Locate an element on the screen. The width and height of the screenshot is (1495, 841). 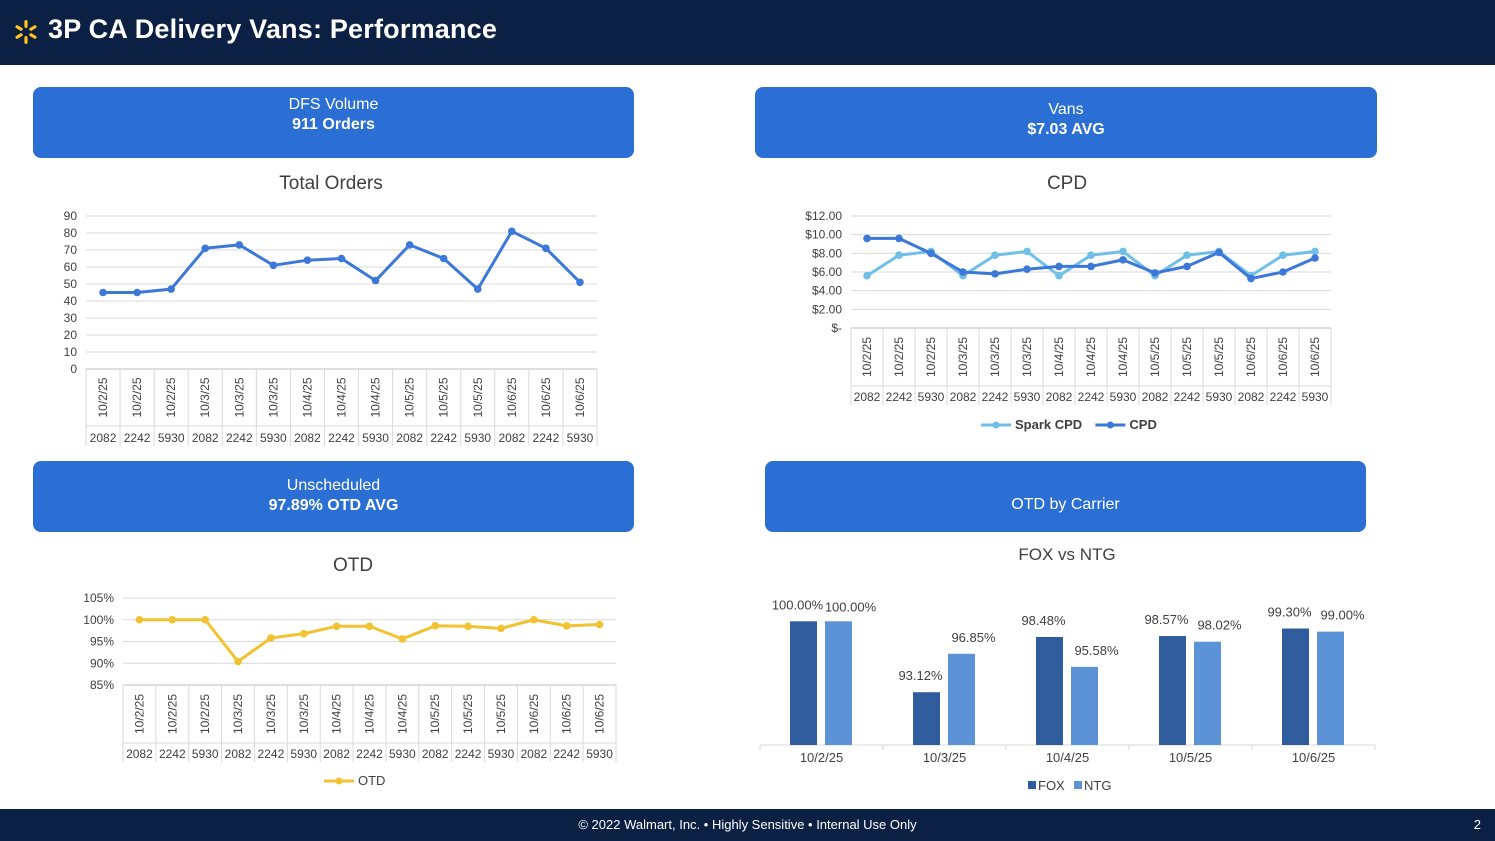
data-label: 98.57% is located at coordinates (1166, 619).